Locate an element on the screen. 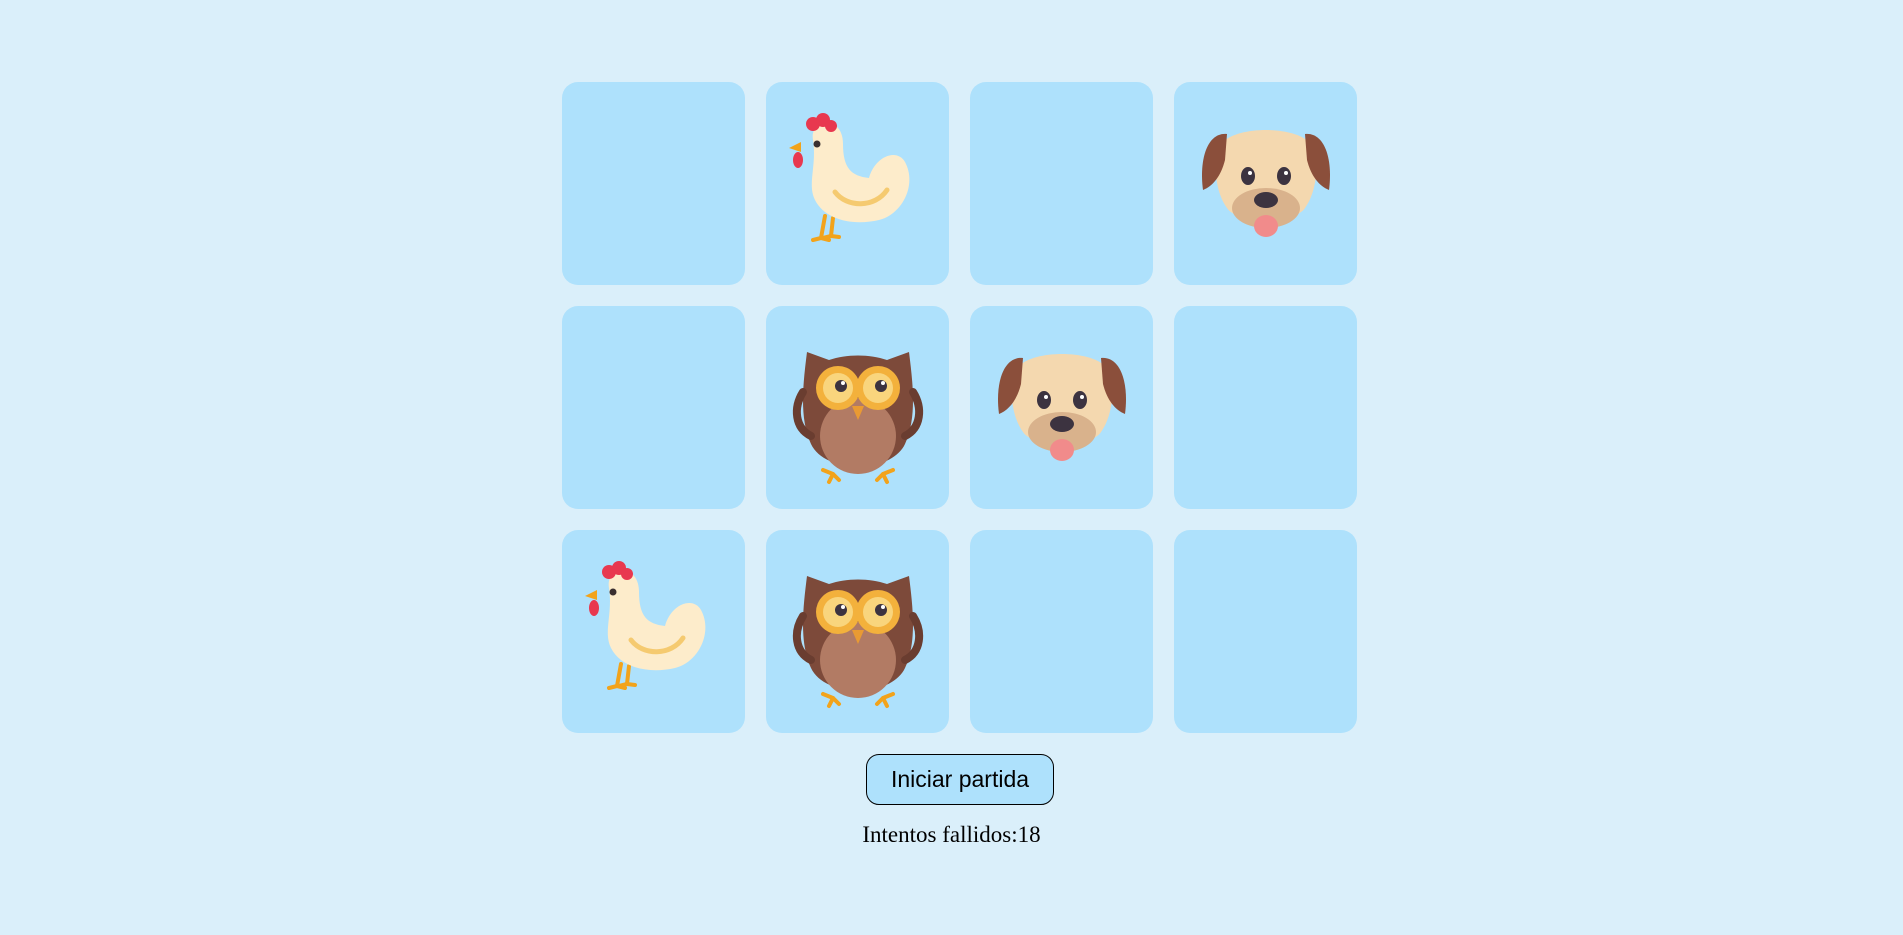 The width and height of the screenshot is (1903, 935). failed-attempts-status: Intentos fallidos:18 is located at coordinates (951, 835).